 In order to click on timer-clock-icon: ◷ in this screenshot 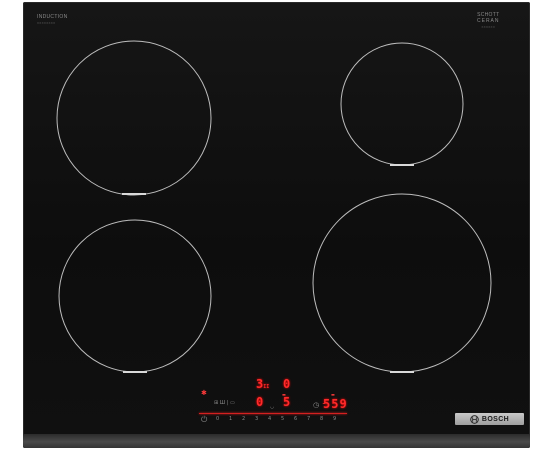, I will do `click(316, 405)`.